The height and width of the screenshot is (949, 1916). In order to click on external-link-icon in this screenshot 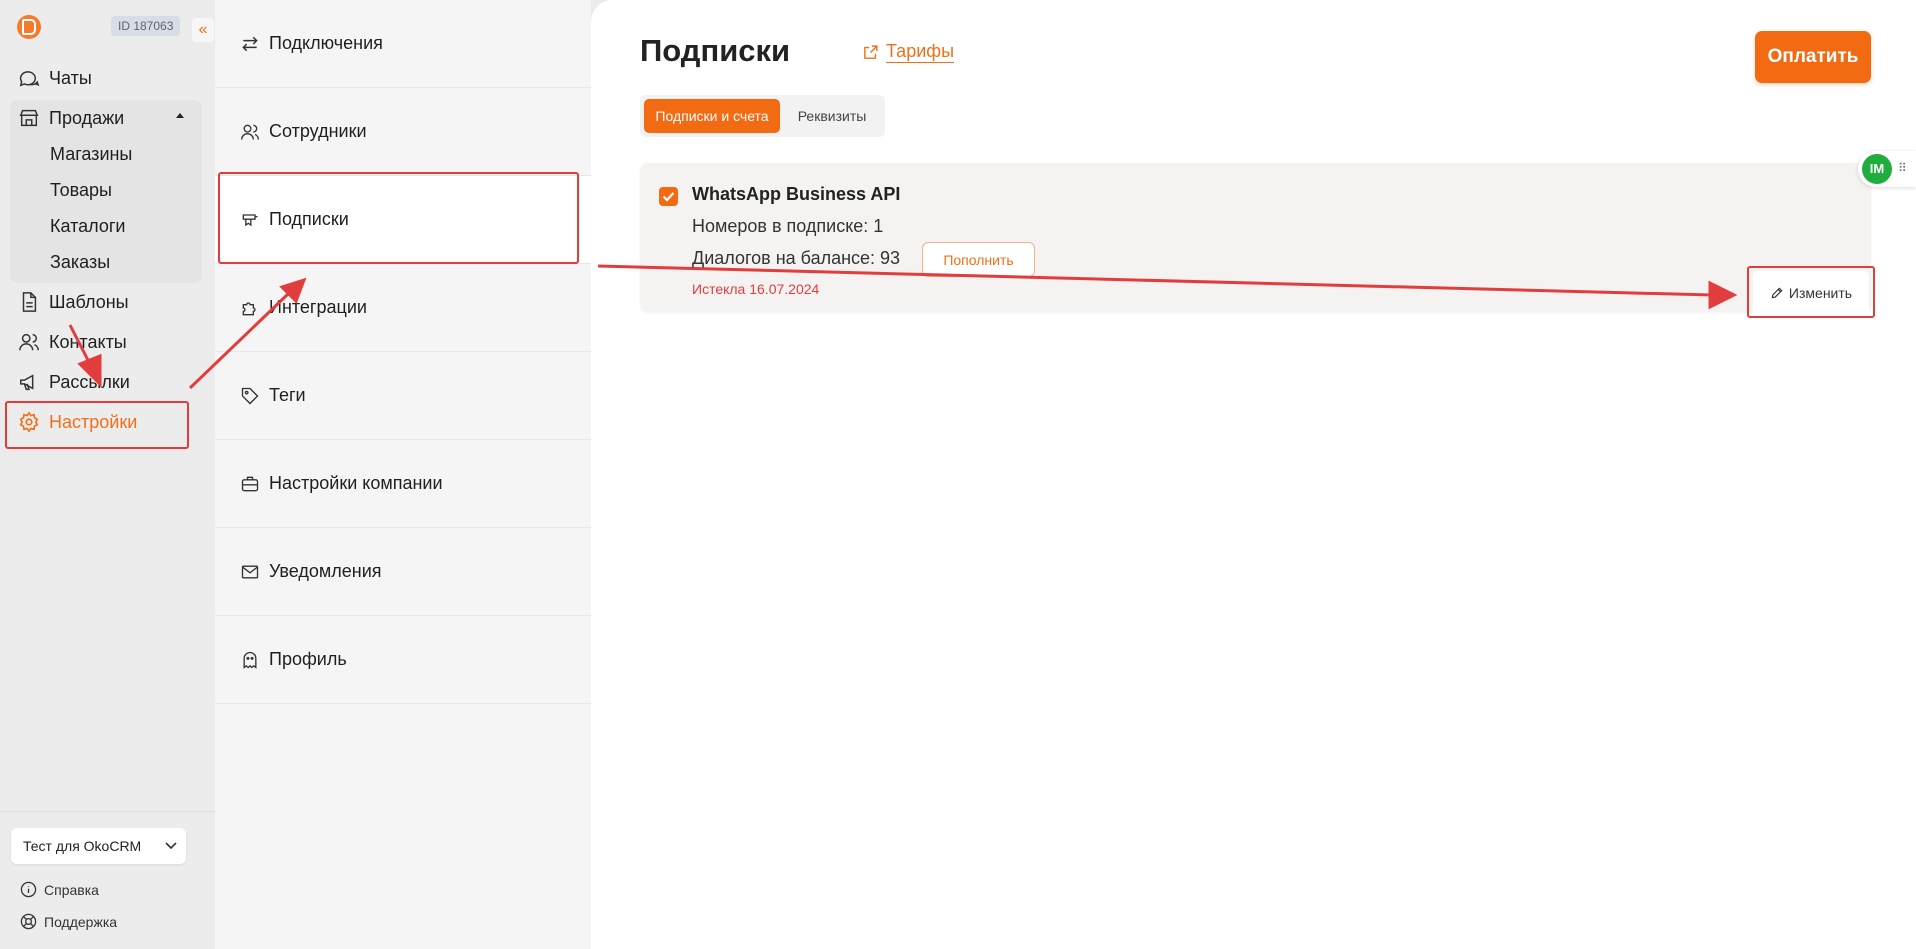, I will do `click(871, 51)`.